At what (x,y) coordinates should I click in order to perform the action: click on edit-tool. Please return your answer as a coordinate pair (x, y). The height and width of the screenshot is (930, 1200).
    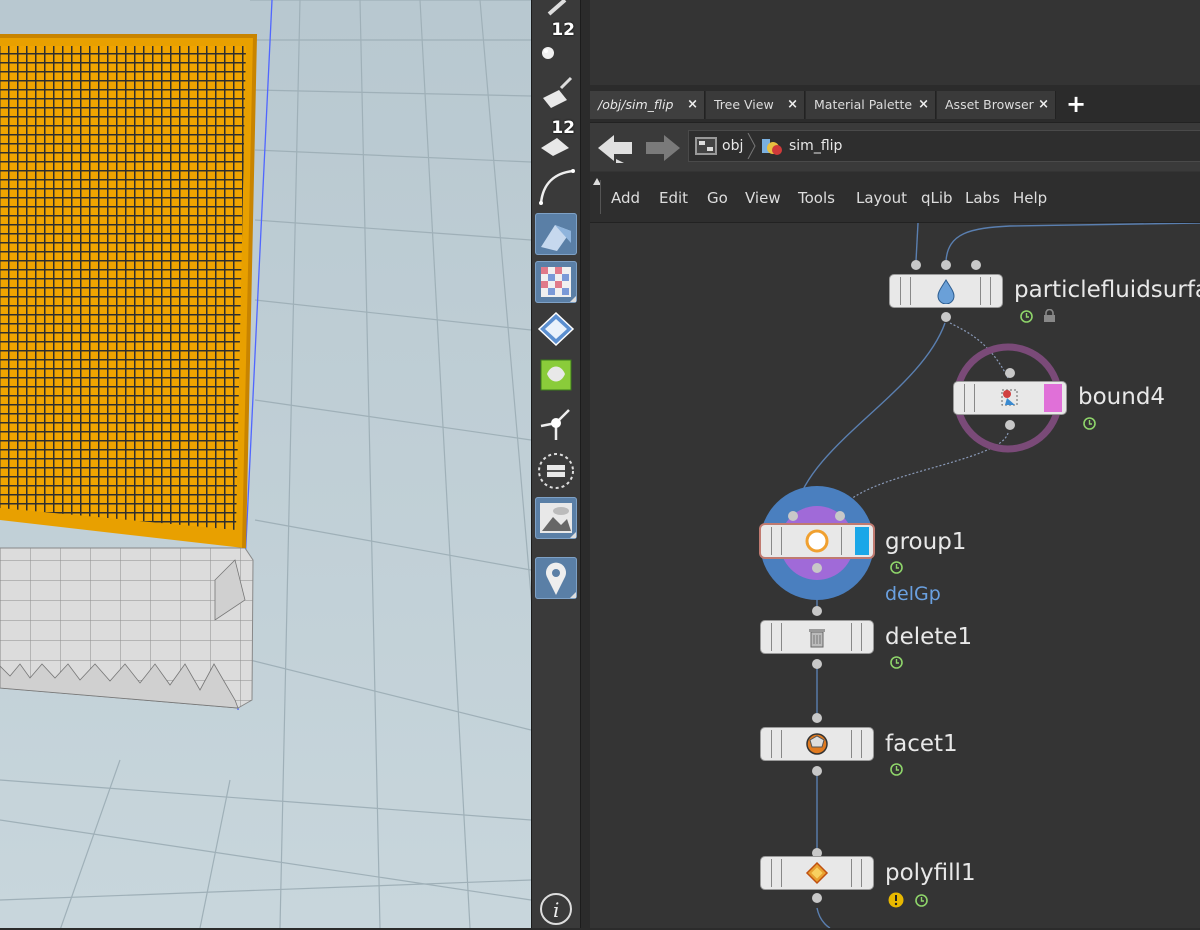
    Looking at the image, I should click on (556, 471).